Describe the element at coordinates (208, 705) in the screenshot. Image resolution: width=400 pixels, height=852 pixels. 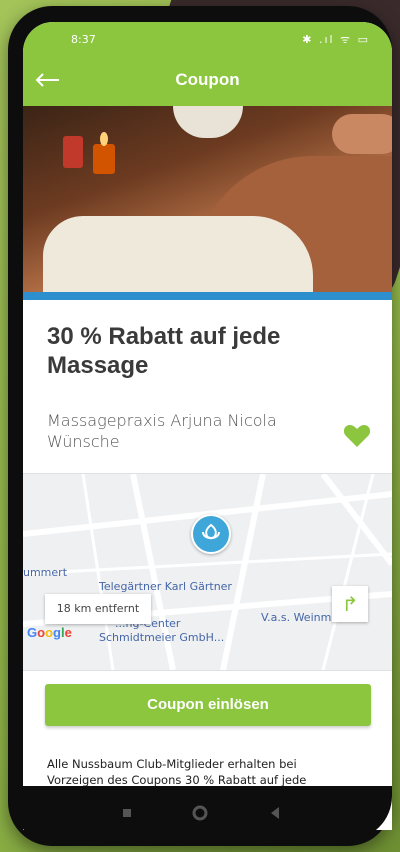
I see `redeem-coupon-button: Coupon einlösen` at that location.